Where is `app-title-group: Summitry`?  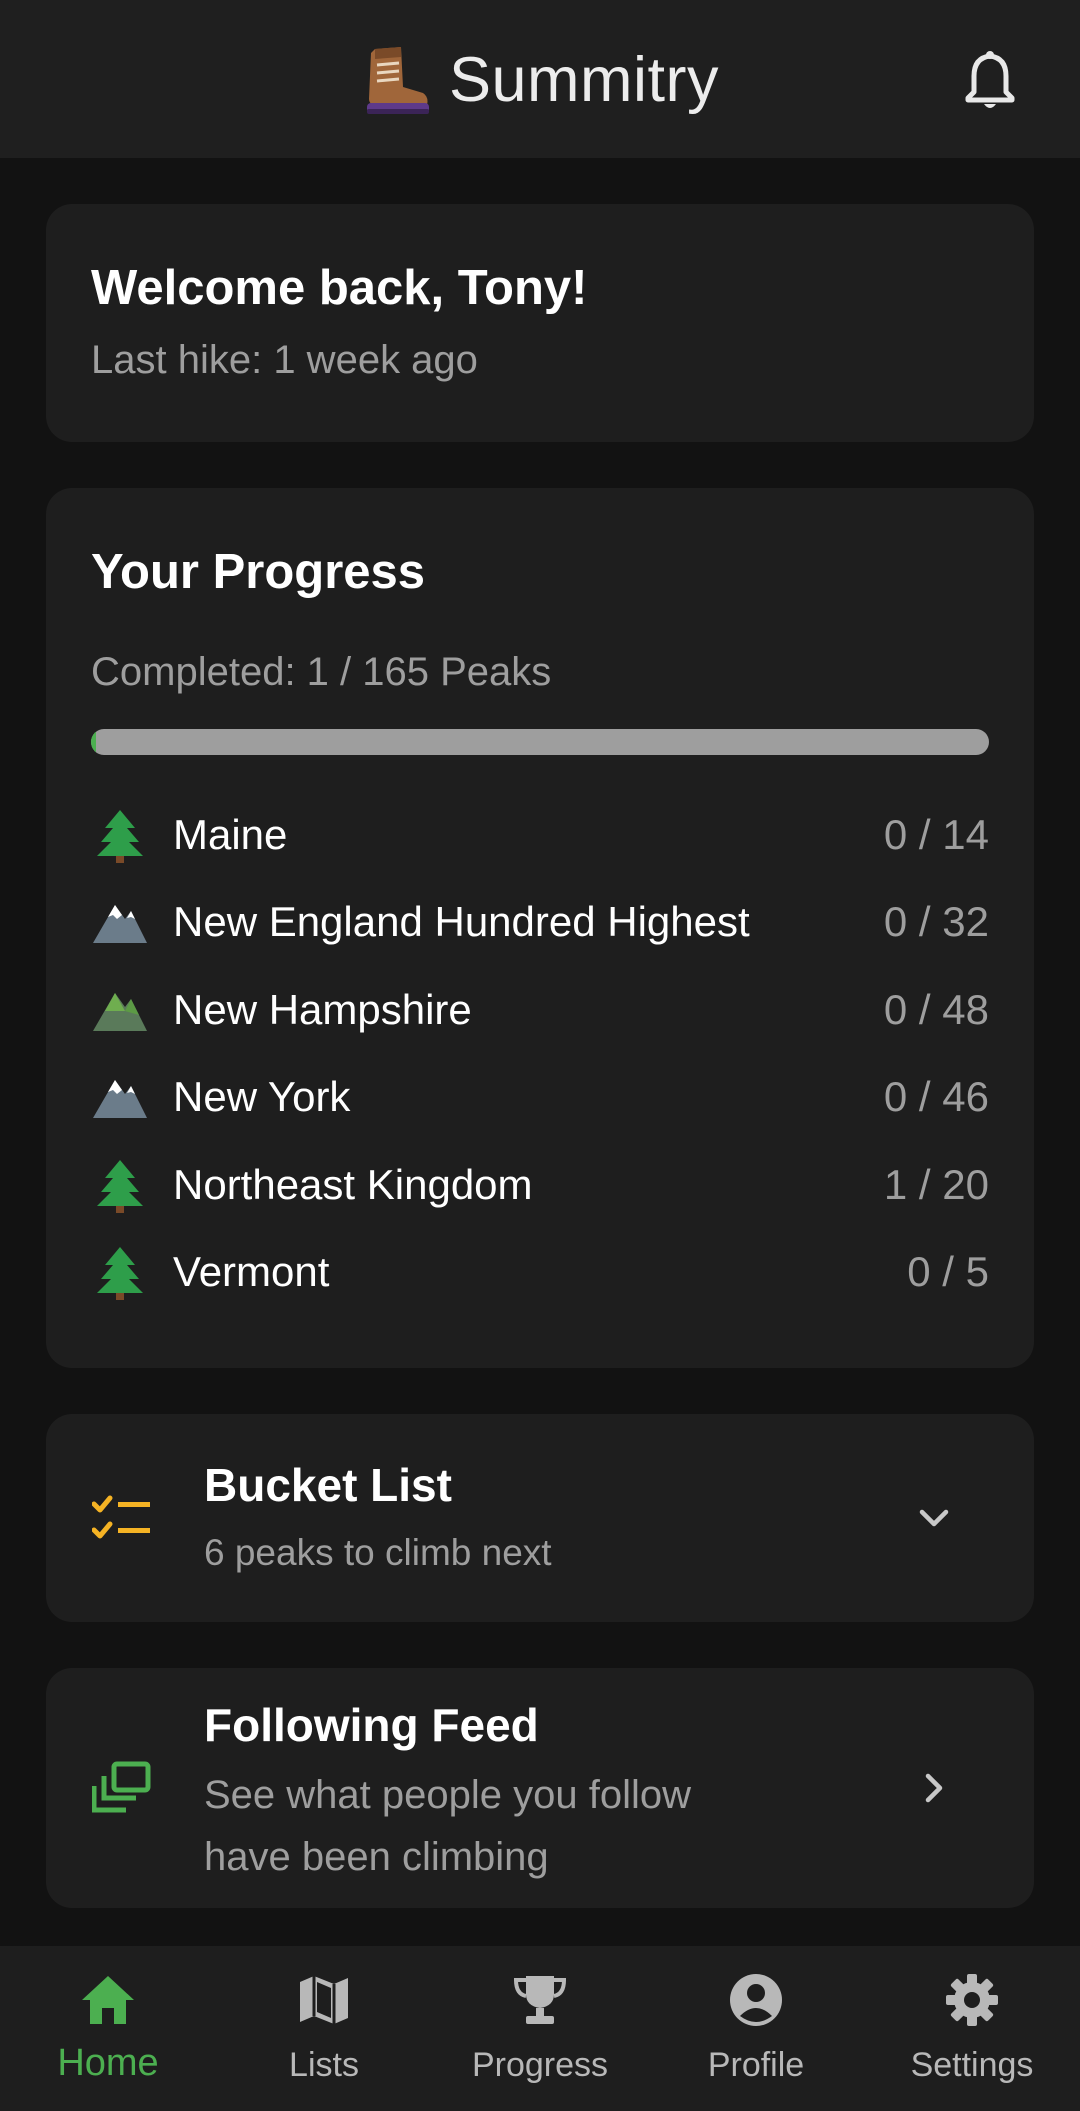 app-title-group: Summitry is located at coordinates (540, 80).